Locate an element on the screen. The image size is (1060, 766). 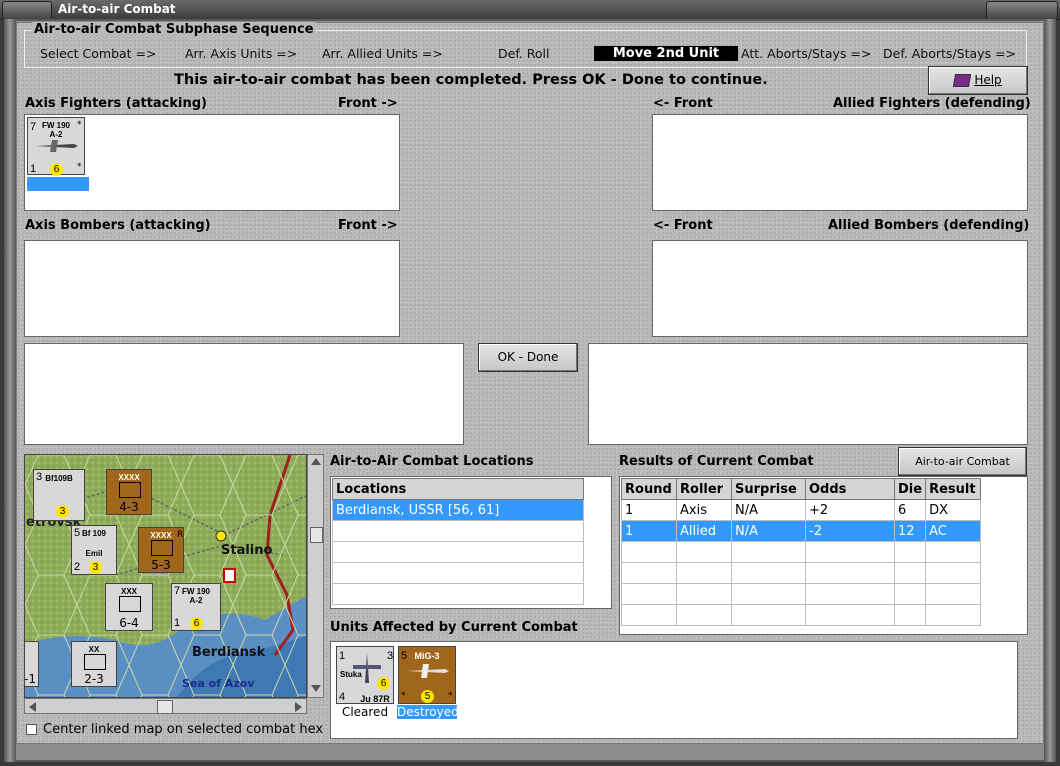
ok-done-button: OK - Done is located at coordinates (528, 357).